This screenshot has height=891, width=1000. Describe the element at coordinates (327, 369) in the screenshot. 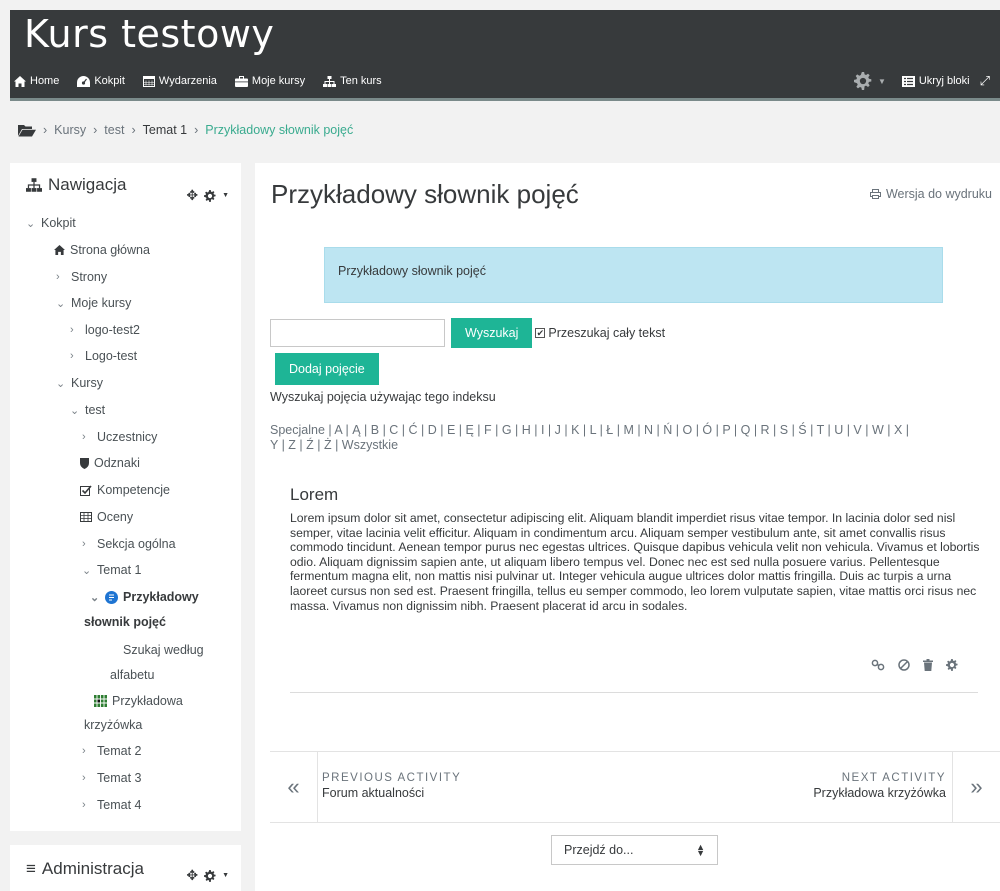

I see `add-entry-button: Dodaj pojęcie` at that location.